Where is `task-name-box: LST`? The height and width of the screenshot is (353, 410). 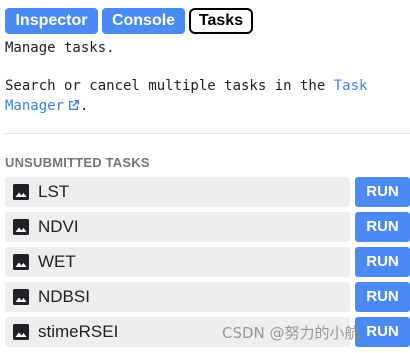 task-name-box: LST is located at coordinates (177, 192).